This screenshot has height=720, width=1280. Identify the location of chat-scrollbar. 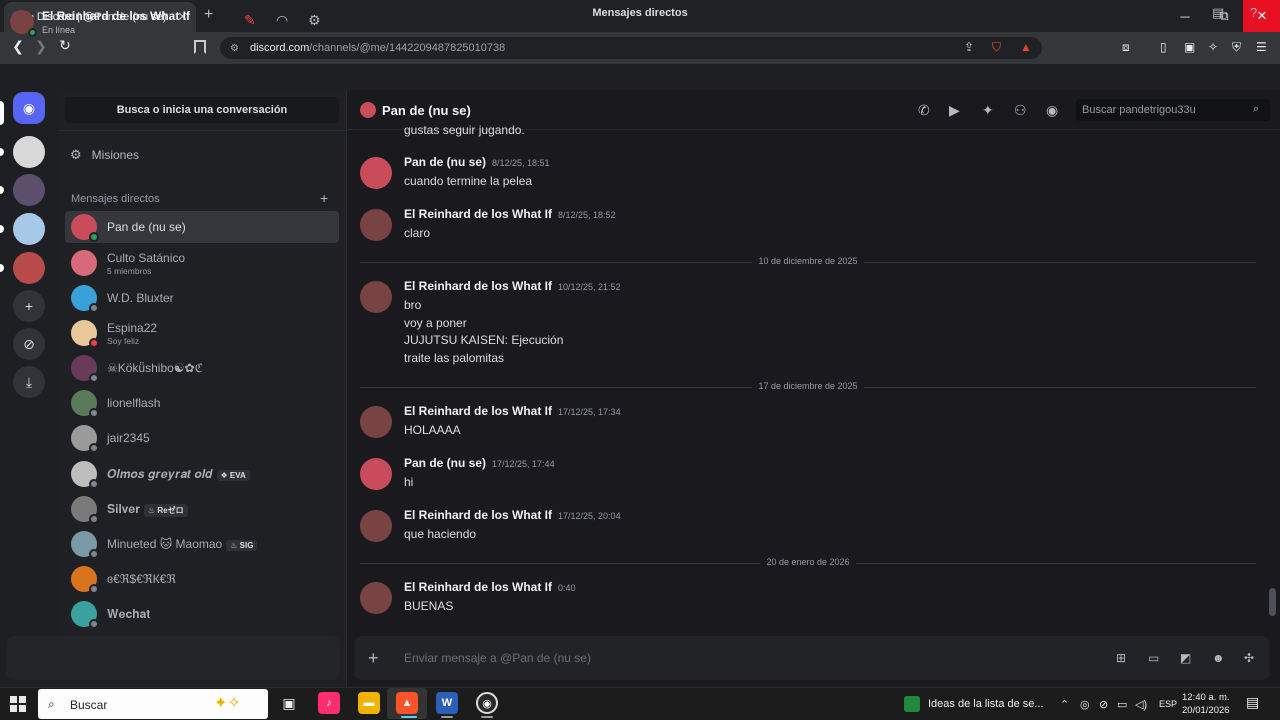
(1272, 602).